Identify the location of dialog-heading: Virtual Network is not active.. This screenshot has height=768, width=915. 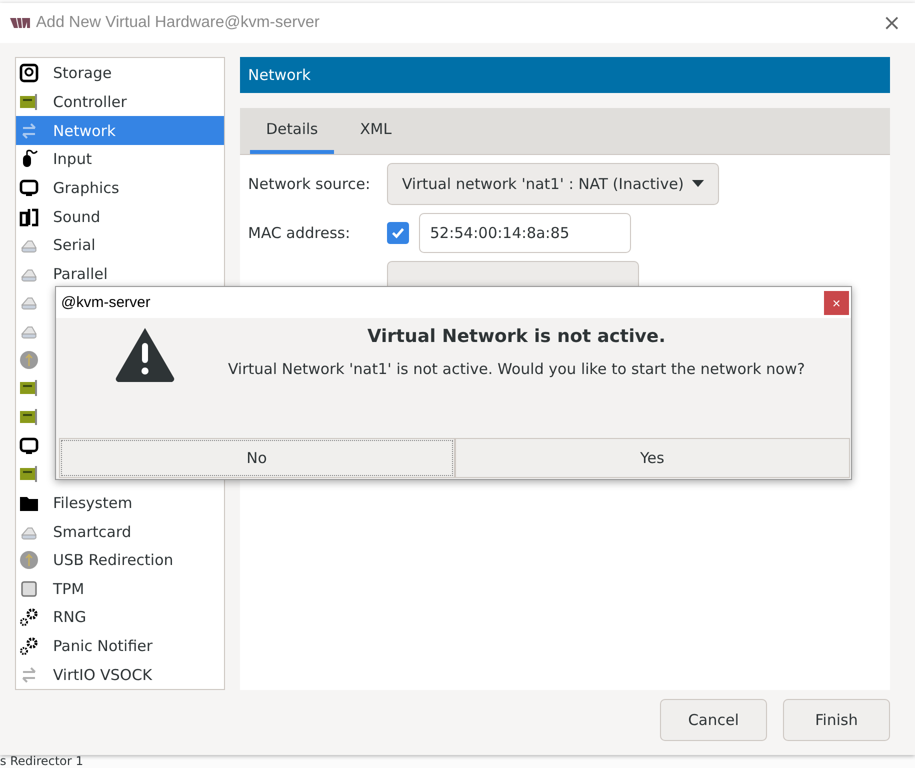
(516, 336).